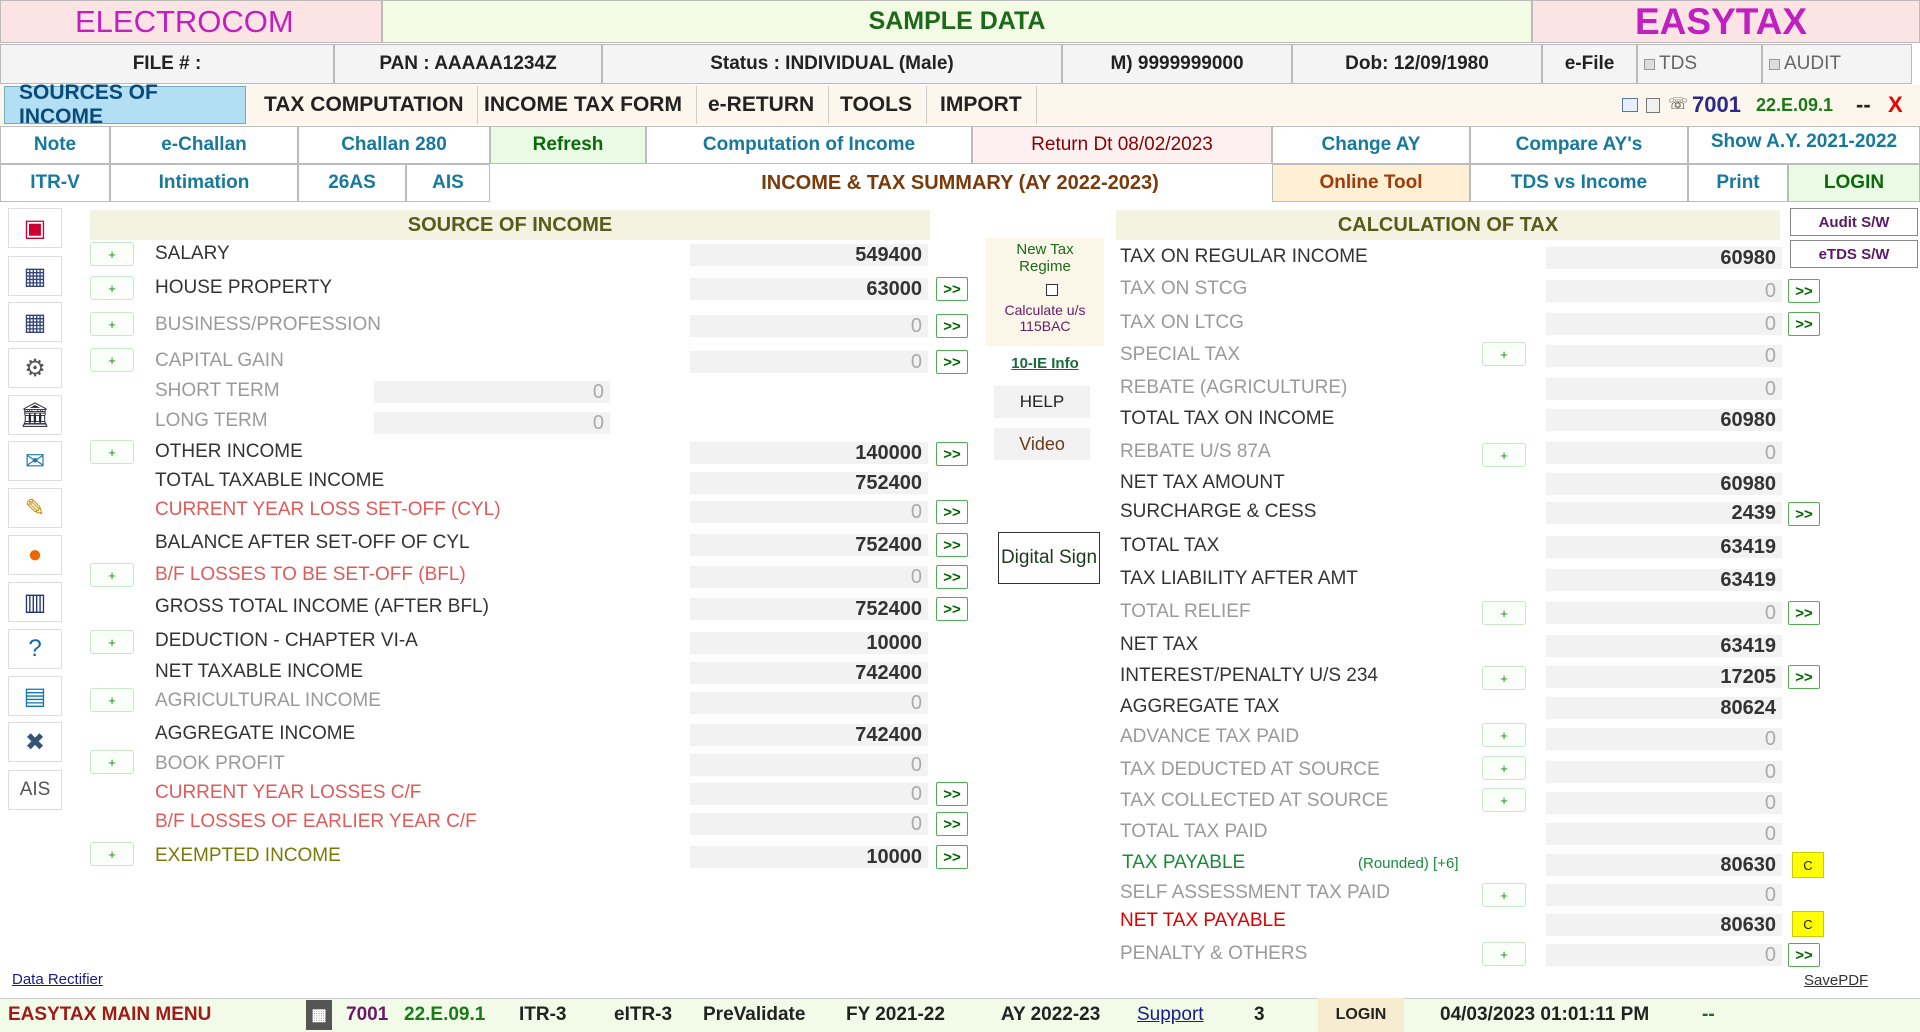 The height and width of the screenshot is (1032, 1920). What do you see at coordinates (1504, 735) in the screenshot?
I see `advance-tax-add-button: +` at bounding box center [1504, 735].